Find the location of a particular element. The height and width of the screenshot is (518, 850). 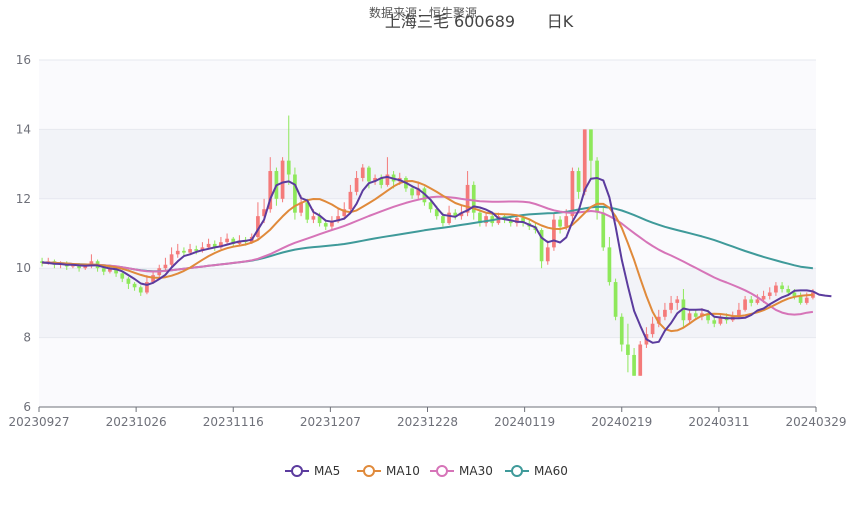

y-tick-label: 16 is located at coordinates (23, 60).